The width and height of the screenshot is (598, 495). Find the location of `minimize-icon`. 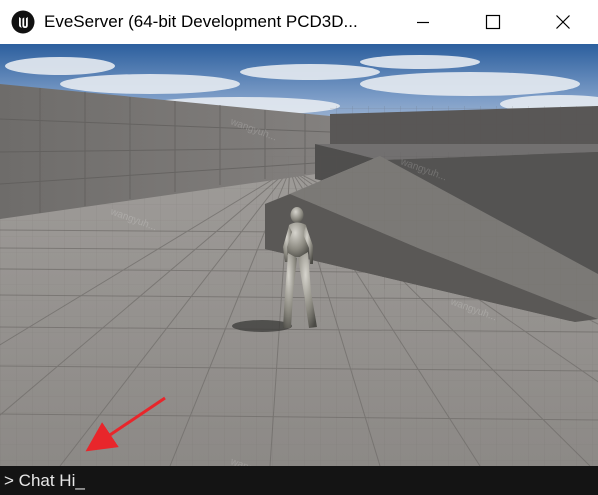

minimize-icon is located at coordinates (423, 22).